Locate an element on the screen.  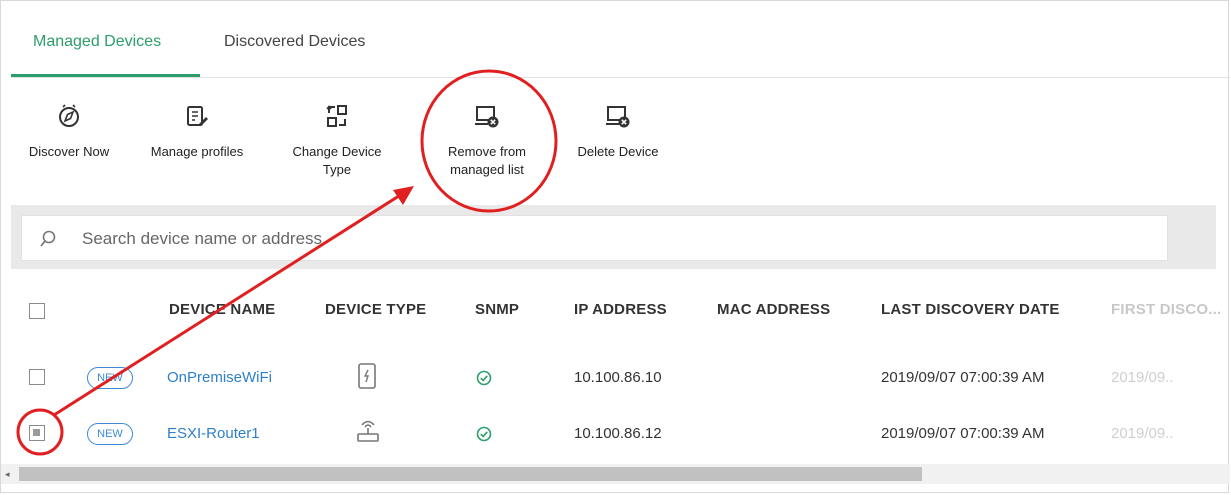
change-device-type-line2: Type is located at coordinates (337, 169).